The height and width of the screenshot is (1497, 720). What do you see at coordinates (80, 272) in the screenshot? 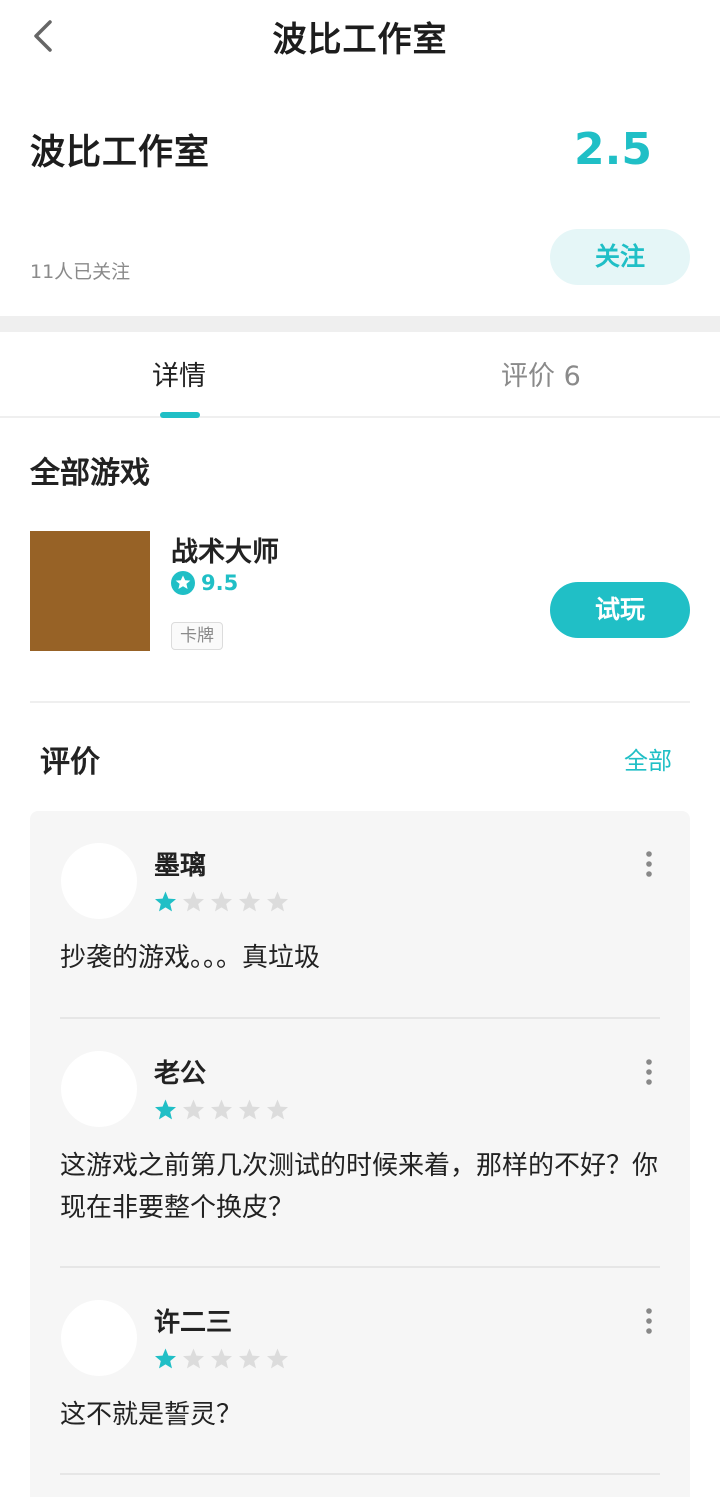
I see `follower-count: 11人已关注` at bounding box center [80, 272].